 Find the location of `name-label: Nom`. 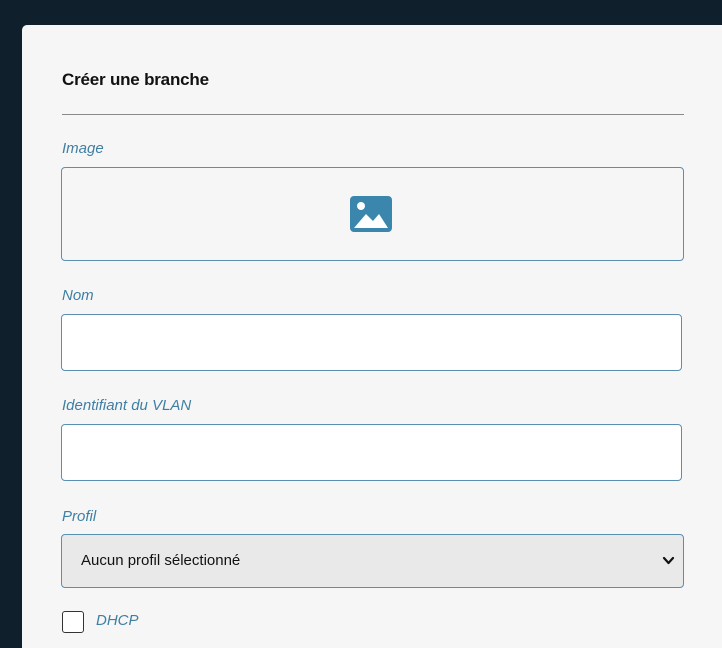

name-label: Nom is located at coordinates (78, 295).